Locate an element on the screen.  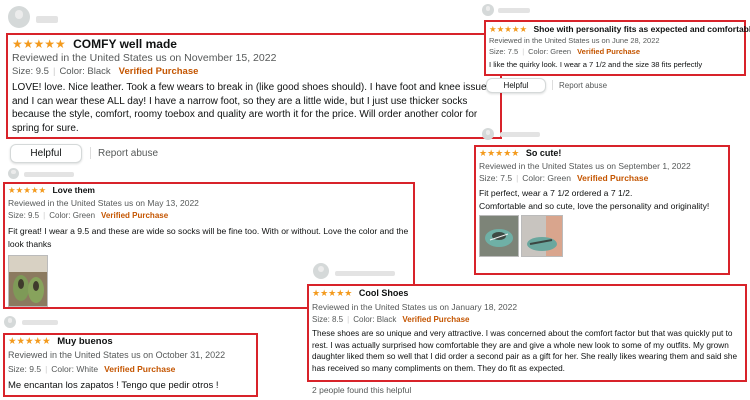
color-label: Color: White is located at coordinates (74, 369).